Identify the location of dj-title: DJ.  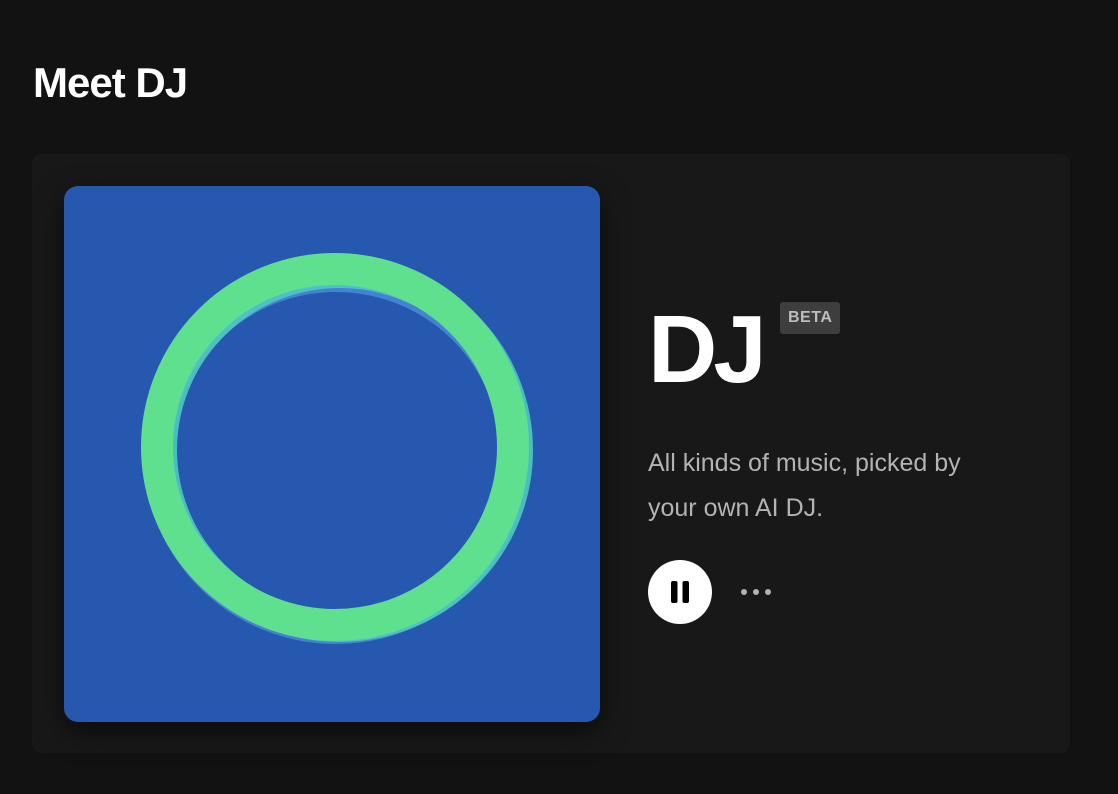
(707, 350).